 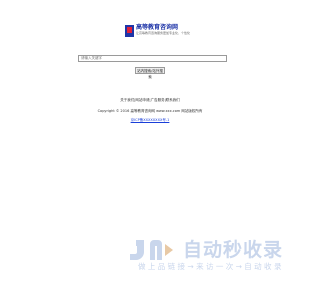 What do you see at coordinates (150, 73) in the screenshot?
I see `search-button: 站内搜索/站外搜索` at bounding box center [150, 73].